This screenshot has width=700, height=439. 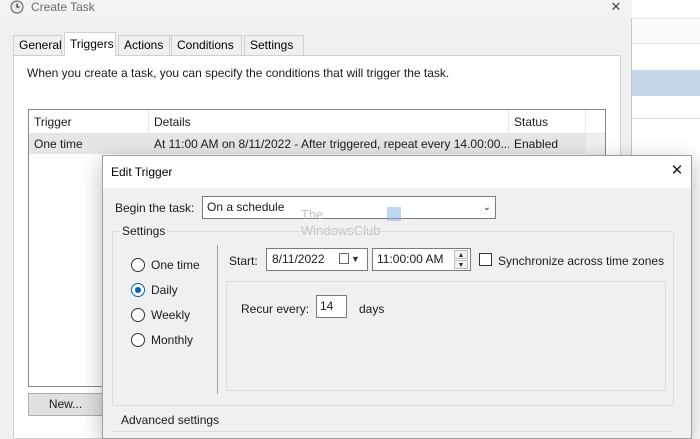 What do you see at coordinates (164, 290) in the screenshot?
I see `radio-label: Daily` at bounding box center [164, 290].